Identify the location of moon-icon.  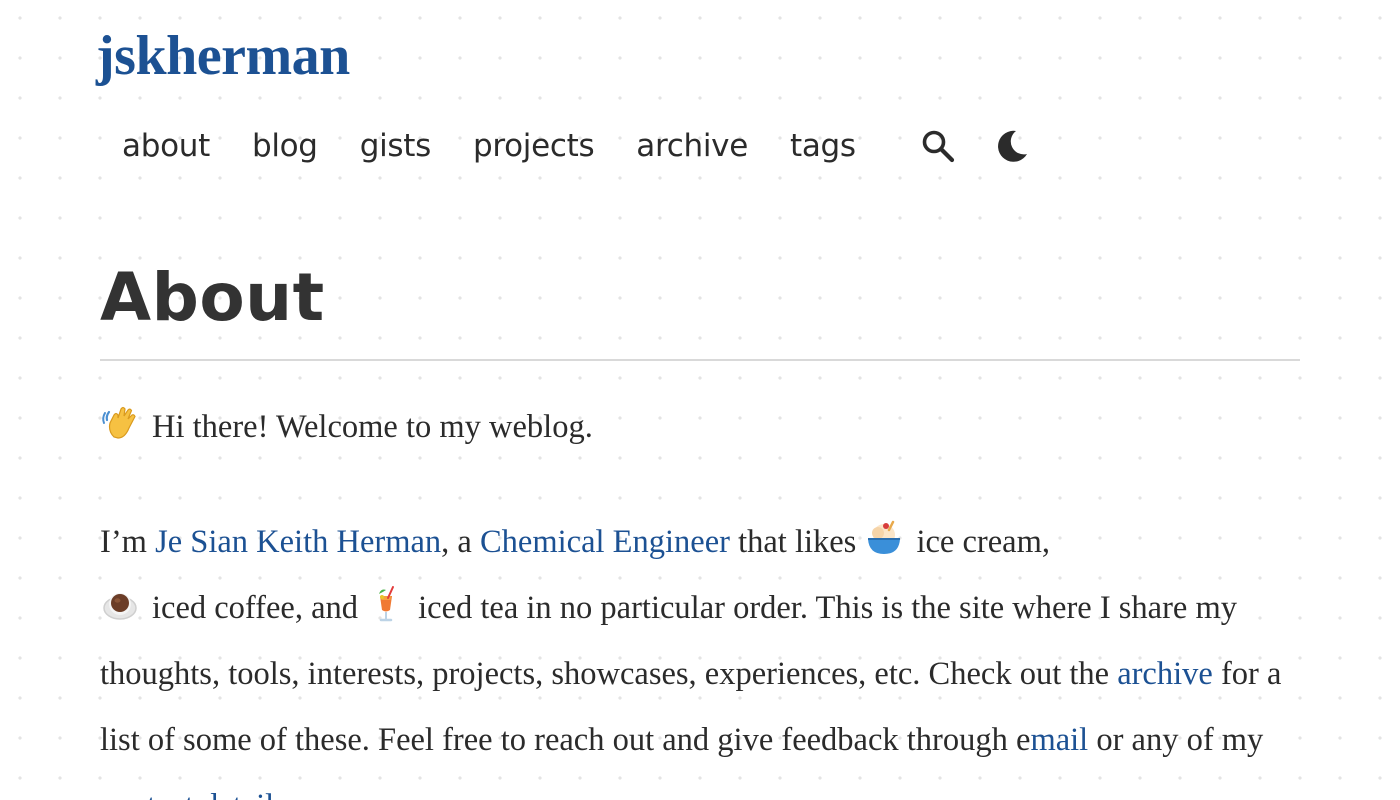
(1012, 146).